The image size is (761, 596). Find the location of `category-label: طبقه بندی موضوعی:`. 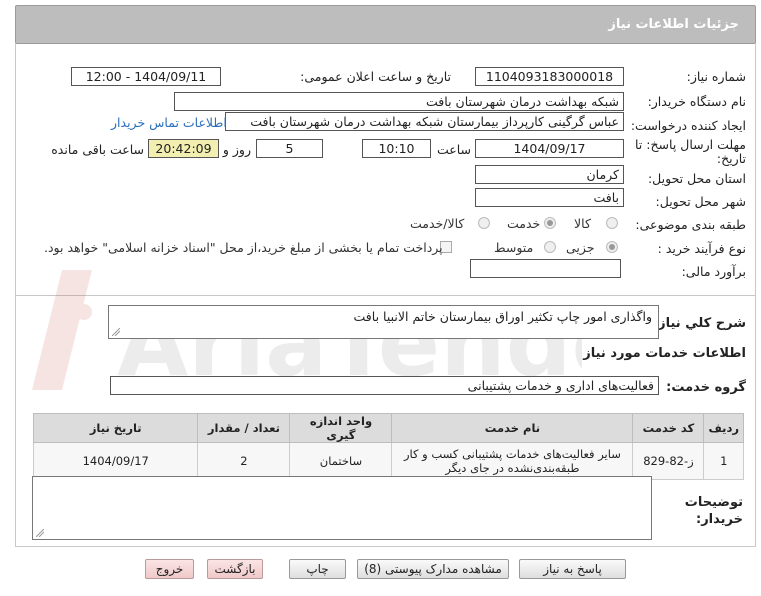

category-label: طبقه بندی موضوعی: is located at coordinates (690, 224).